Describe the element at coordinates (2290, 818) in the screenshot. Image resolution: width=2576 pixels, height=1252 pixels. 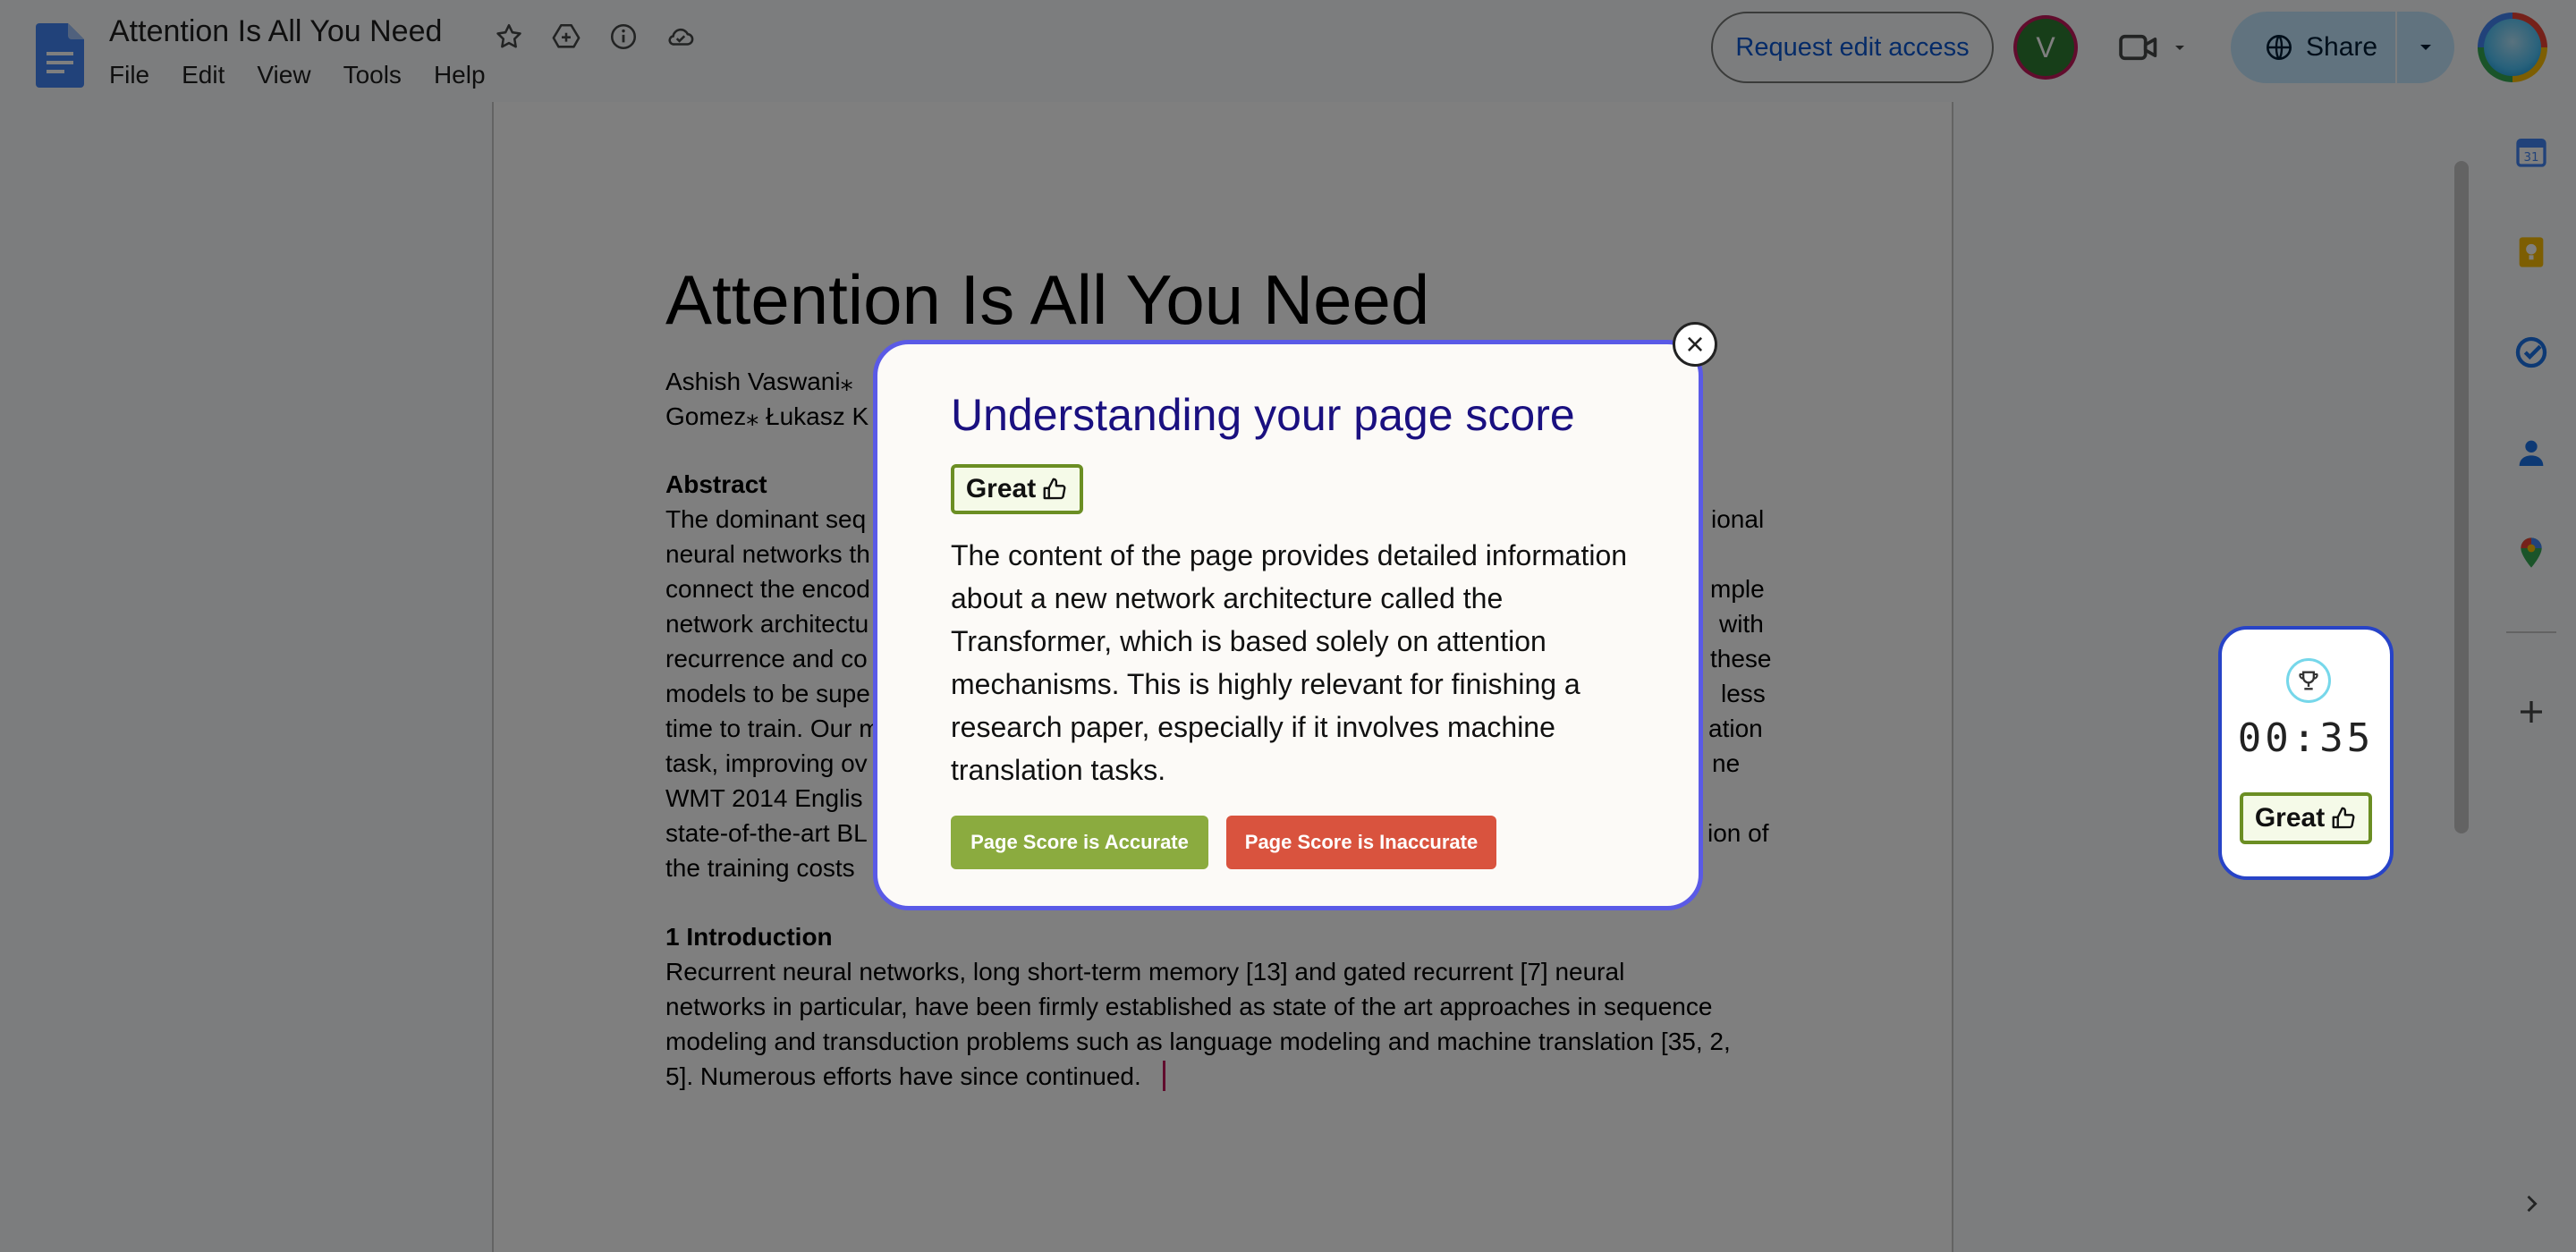
I see `widget-score-label: Great` at that location.